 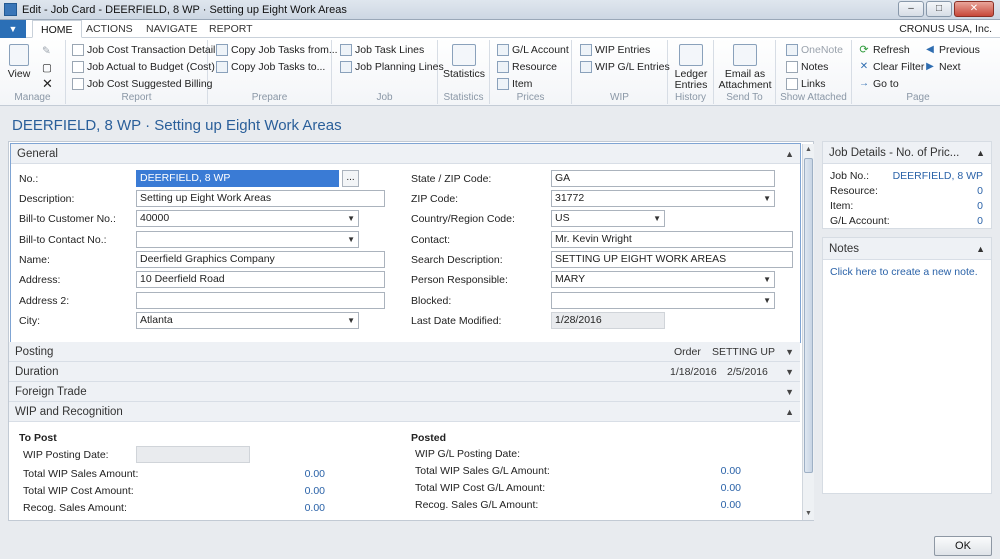 What do you see at coordinates (19, 62) in the screenshot?
I see `view-button: View` at bounding box center [19, 62].